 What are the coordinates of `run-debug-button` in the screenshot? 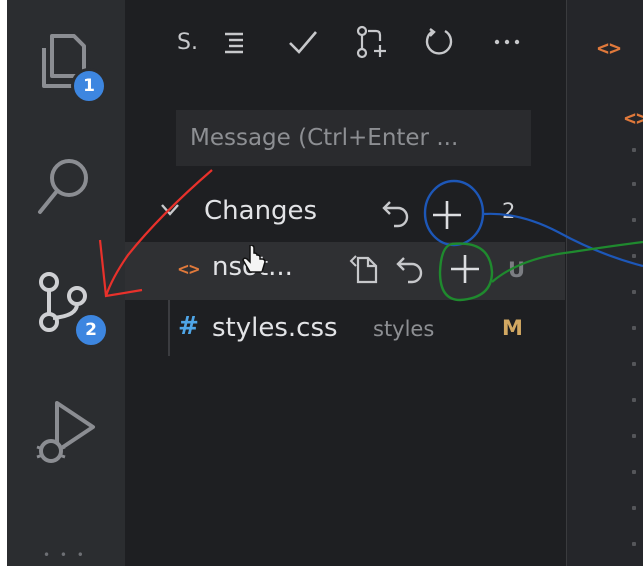 It's located at (66, 430).